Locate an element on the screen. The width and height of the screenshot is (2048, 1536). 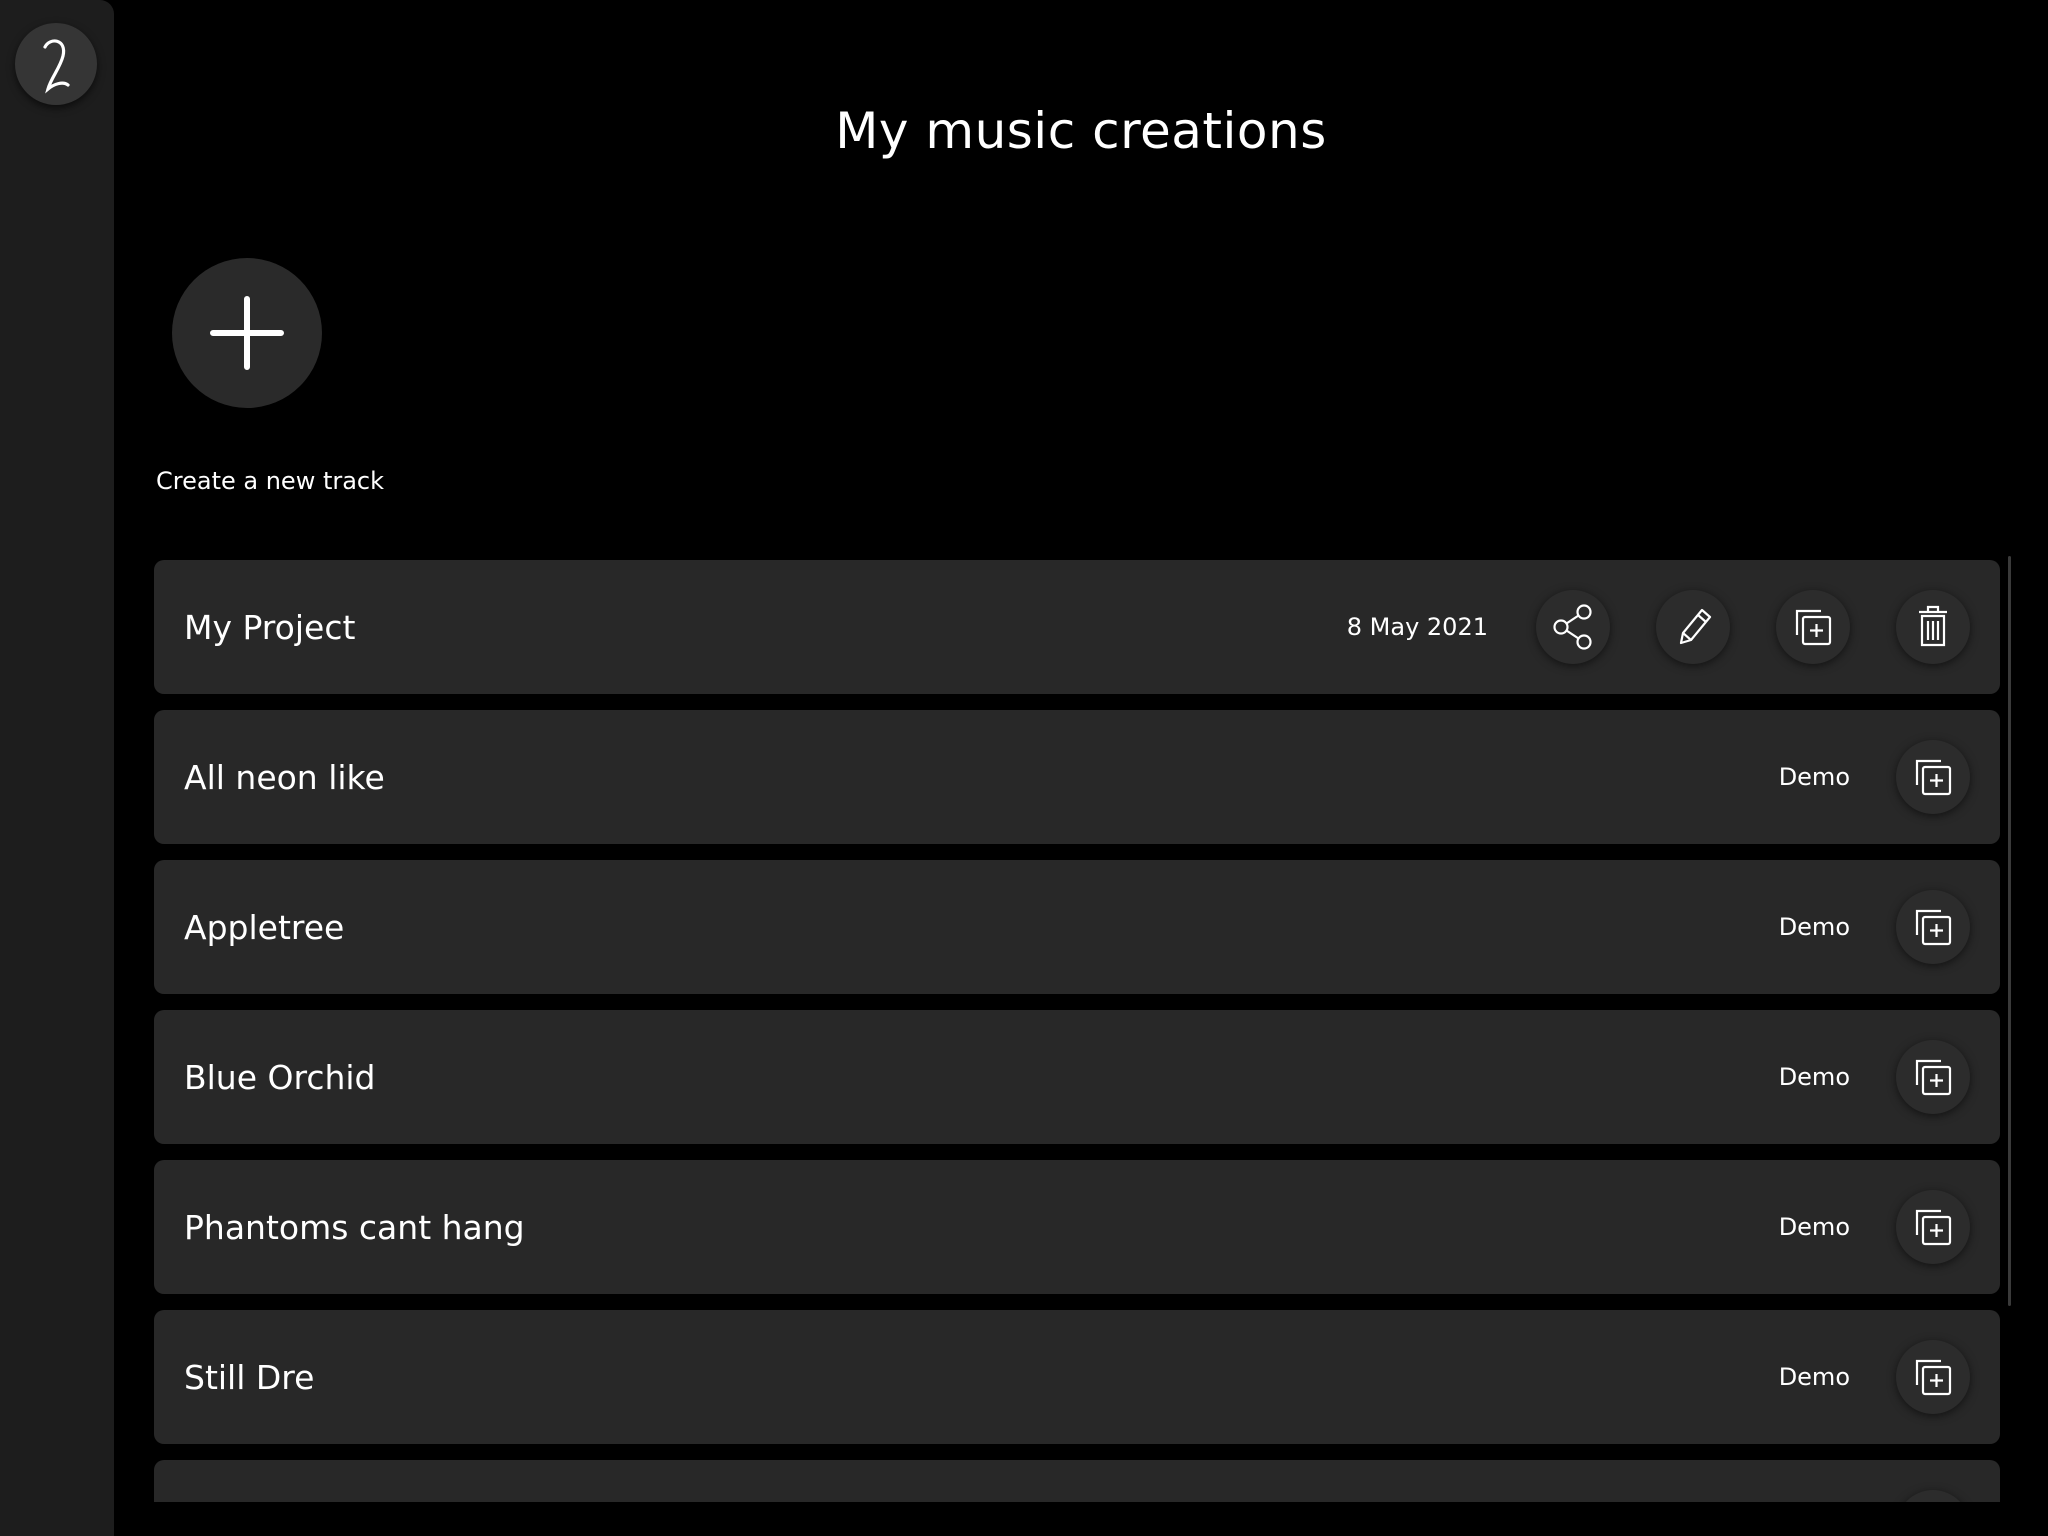
create-track-button is located at coordinates (247, 333).